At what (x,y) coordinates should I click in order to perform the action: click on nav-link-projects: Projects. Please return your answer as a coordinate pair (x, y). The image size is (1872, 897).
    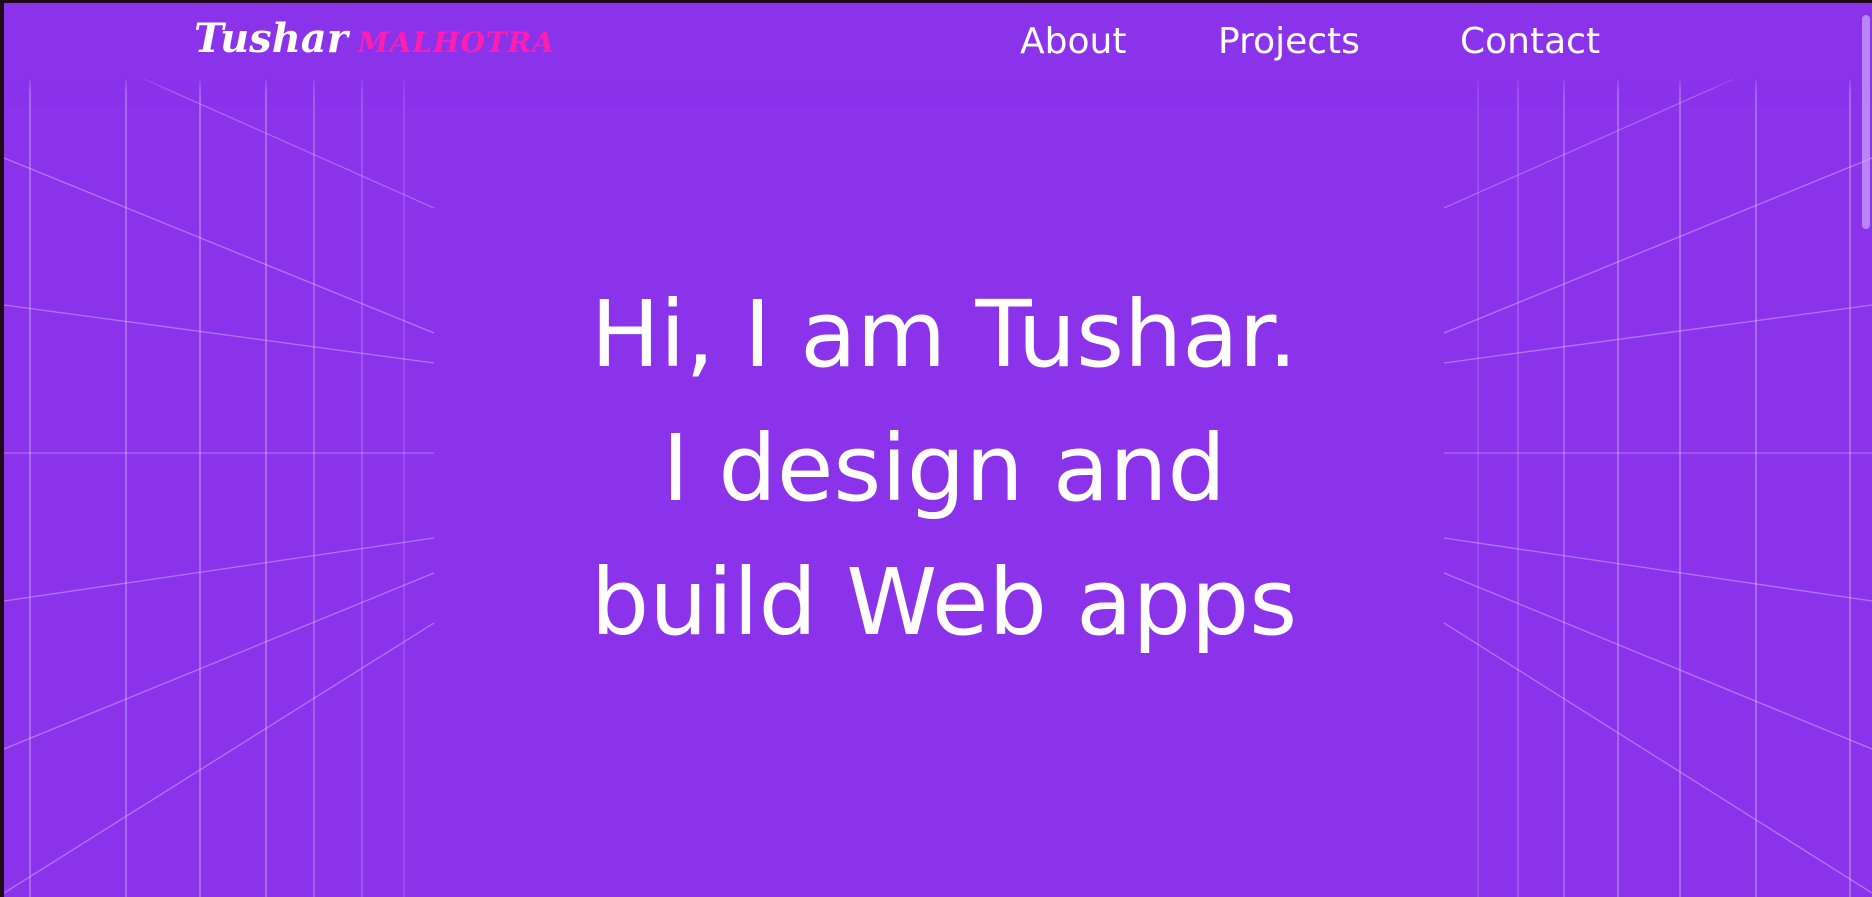
    Looking at the image, I should click on (1289, 41).